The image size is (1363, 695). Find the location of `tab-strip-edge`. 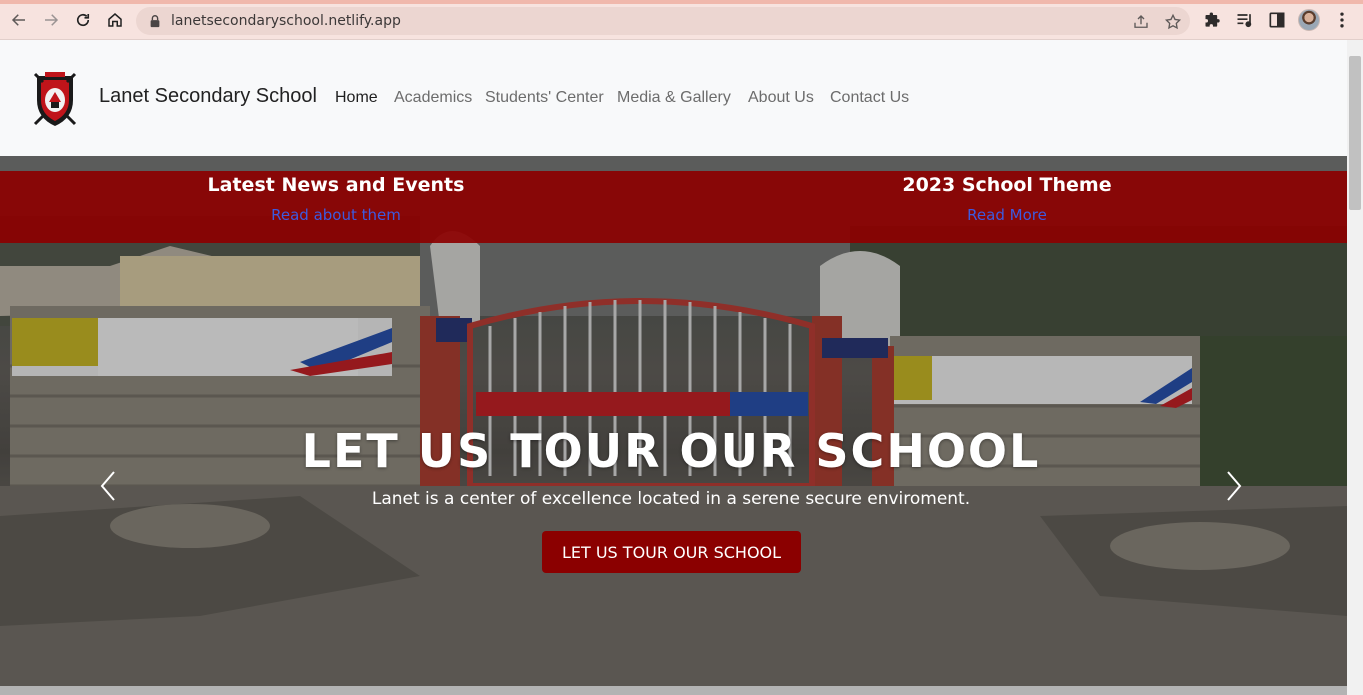

tab-strip-edge is located at coordinates (681, 2).